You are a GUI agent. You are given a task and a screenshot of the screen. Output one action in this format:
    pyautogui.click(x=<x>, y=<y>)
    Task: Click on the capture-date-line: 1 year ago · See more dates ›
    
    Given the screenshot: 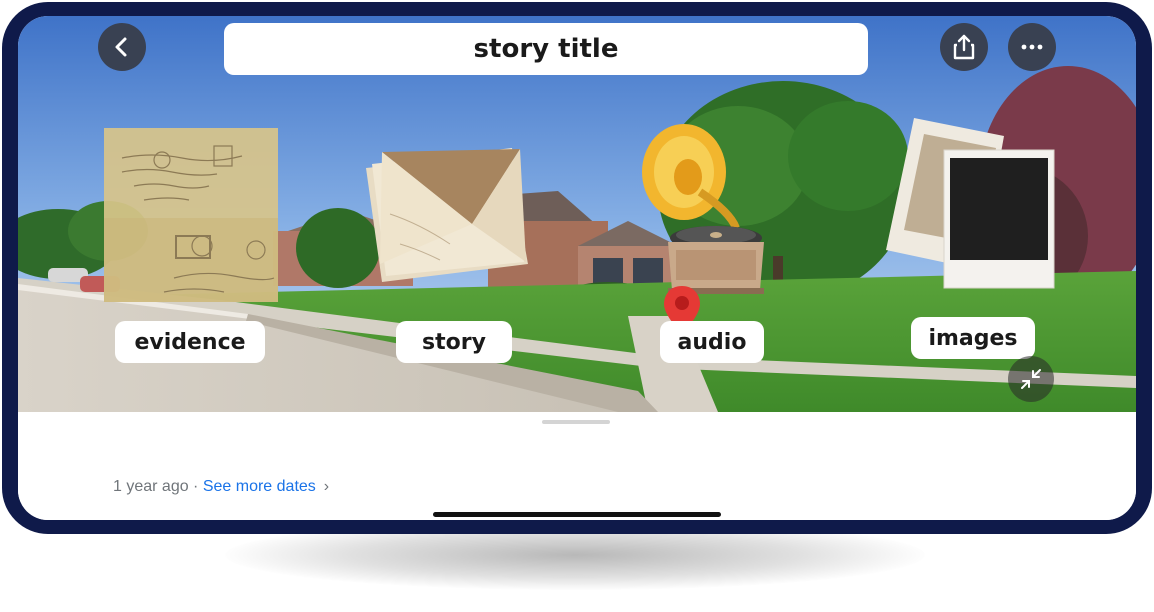 What is the action you would take?
    pyautogui.click(x=221, y=487)
    